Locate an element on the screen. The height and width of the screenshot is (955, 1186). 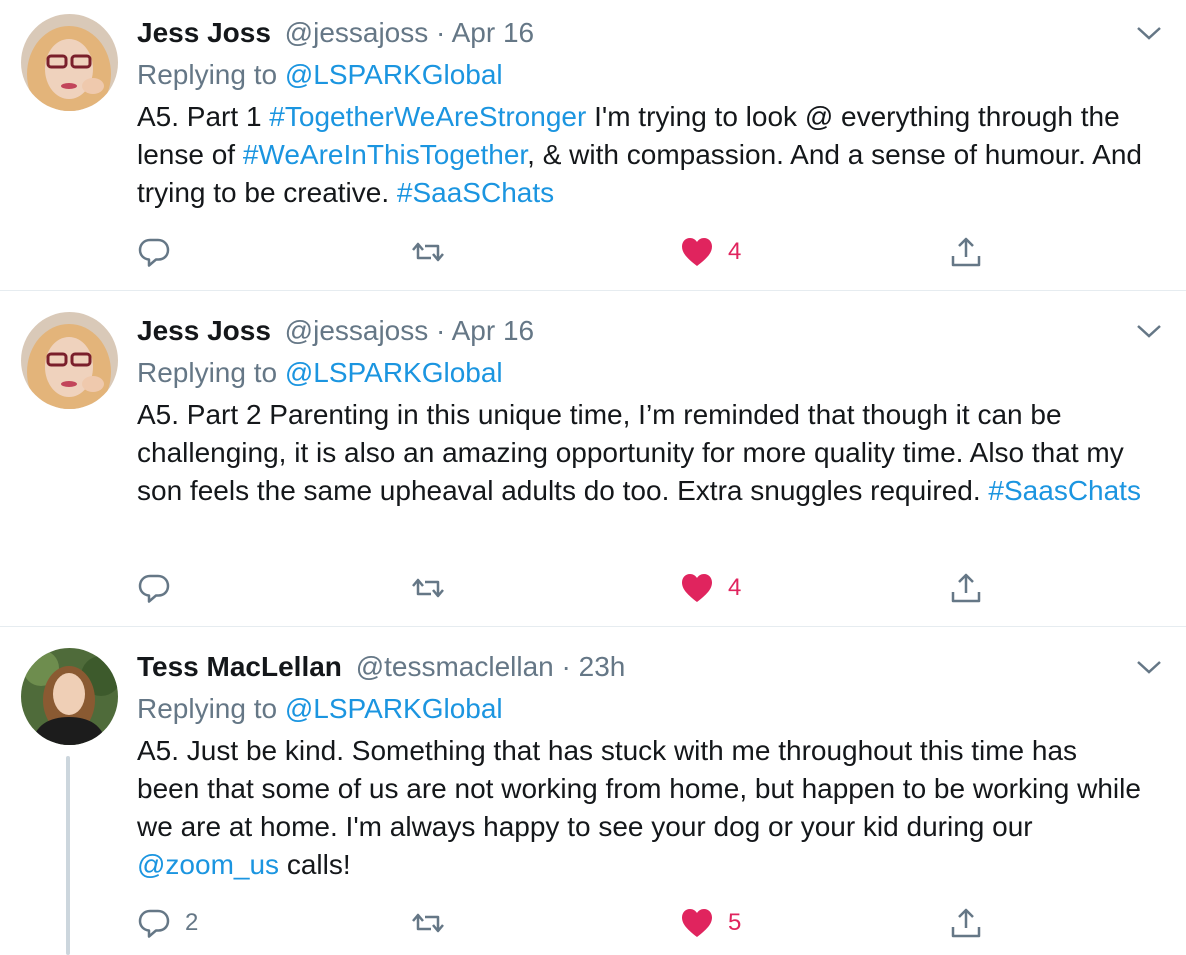
mention-link: @zoom_us is located at coordinates (208, 864).